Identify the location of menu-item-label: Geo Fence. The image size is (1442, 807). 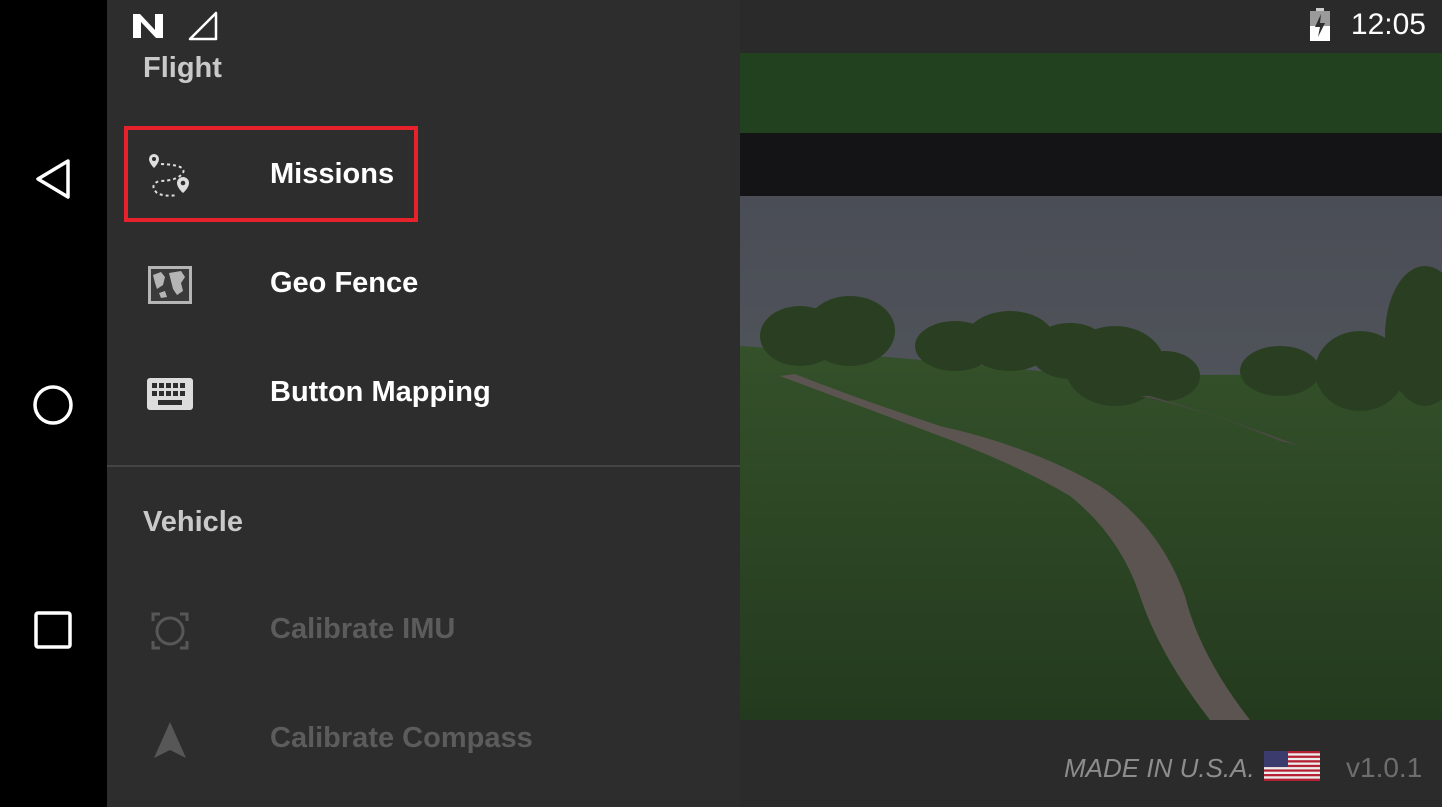
(344, 283).